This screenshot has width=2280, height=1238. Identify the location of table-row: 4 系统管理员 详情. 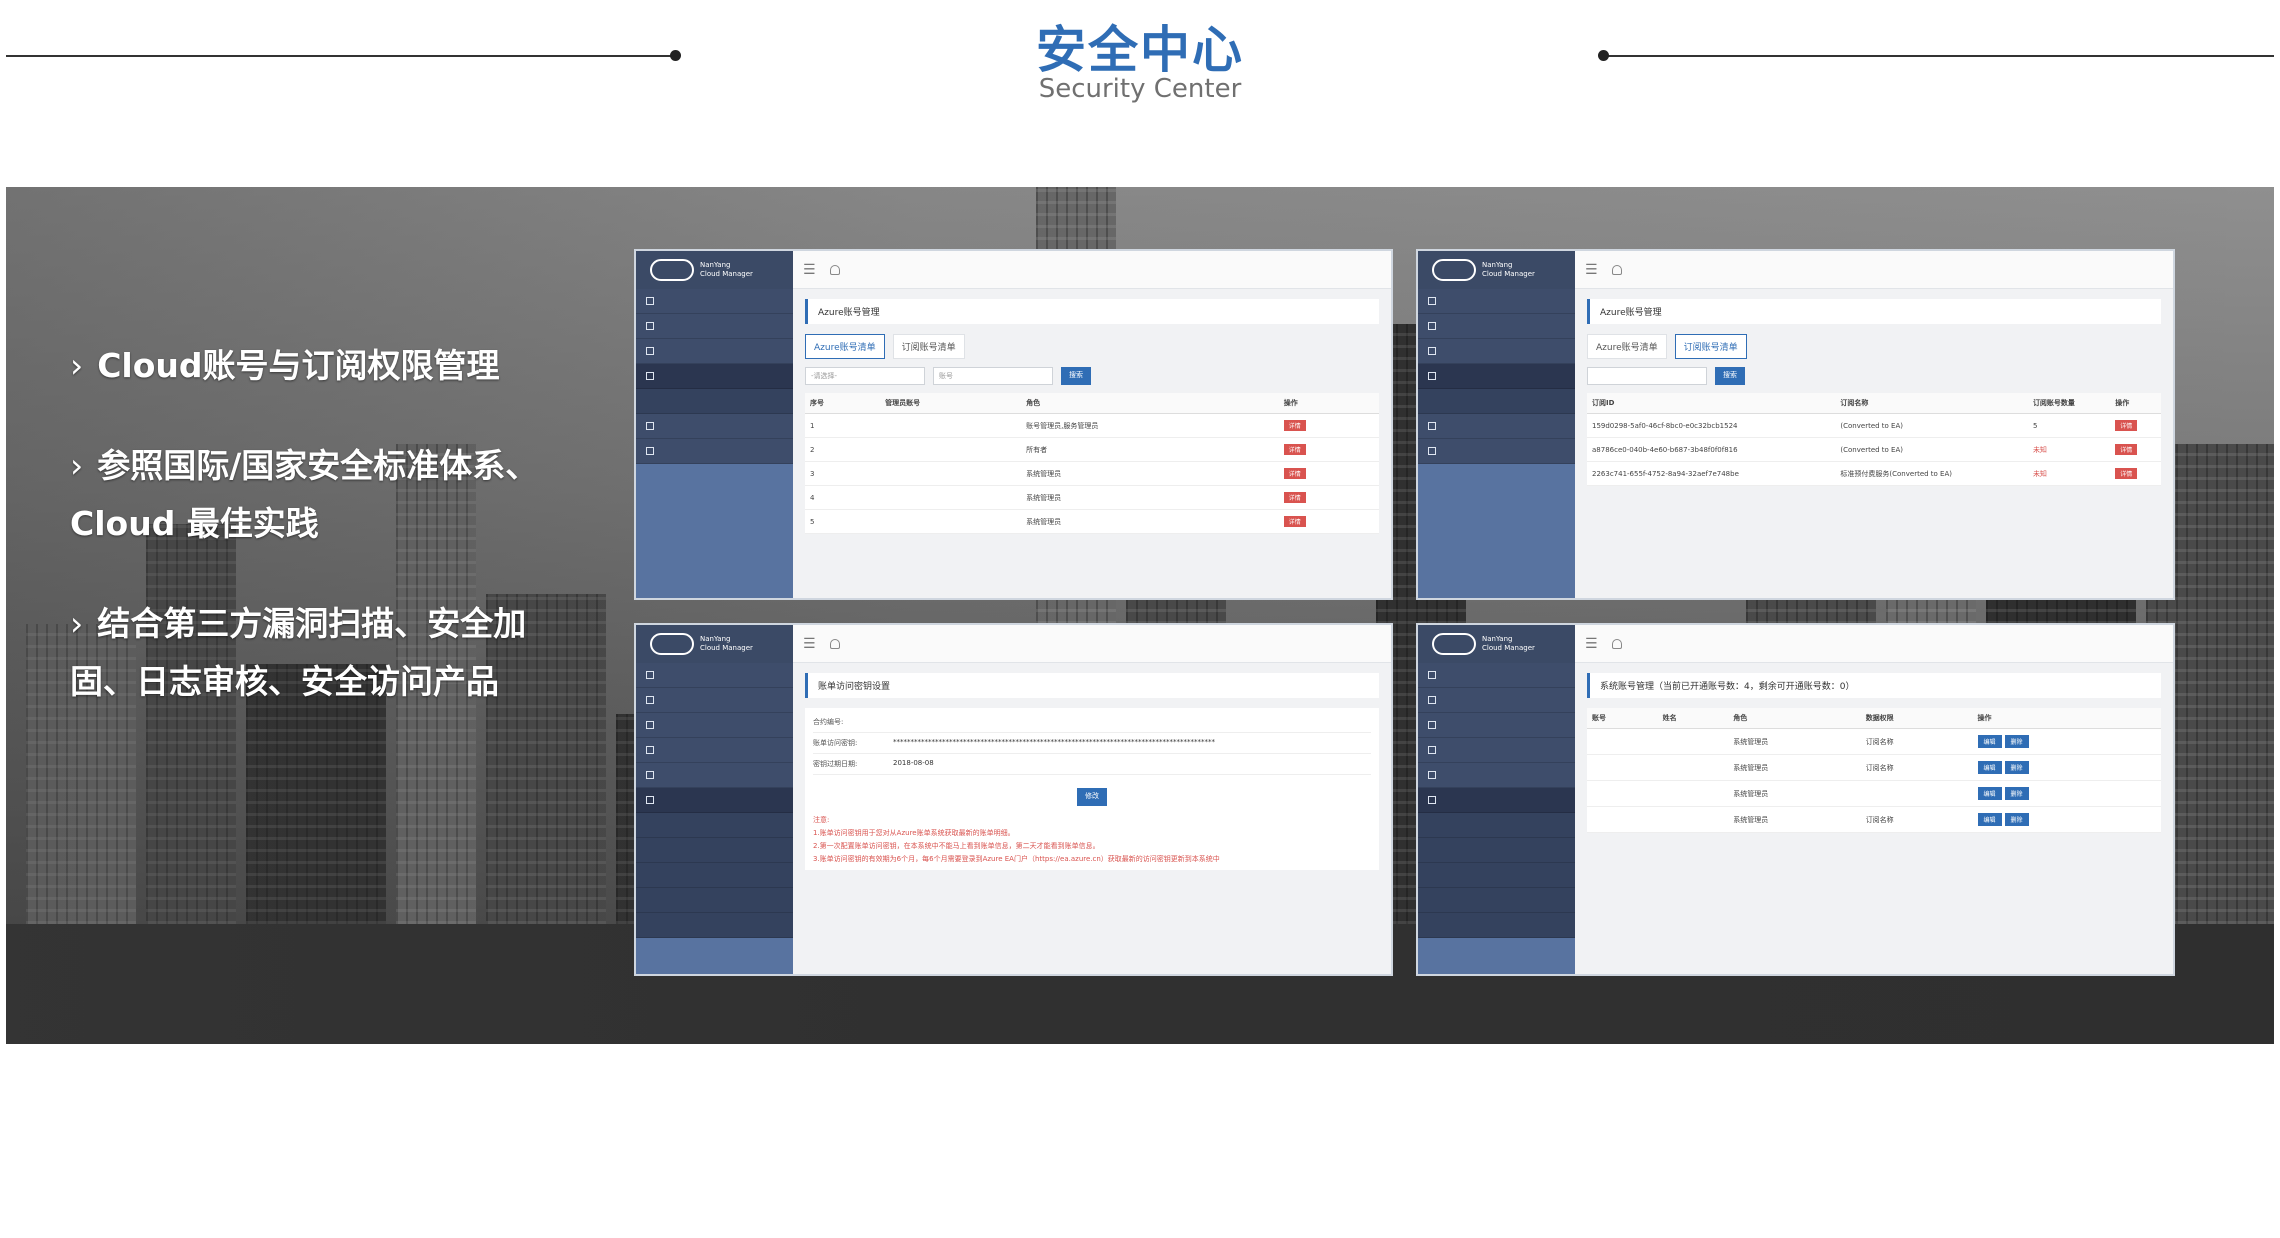
(1092, 497).